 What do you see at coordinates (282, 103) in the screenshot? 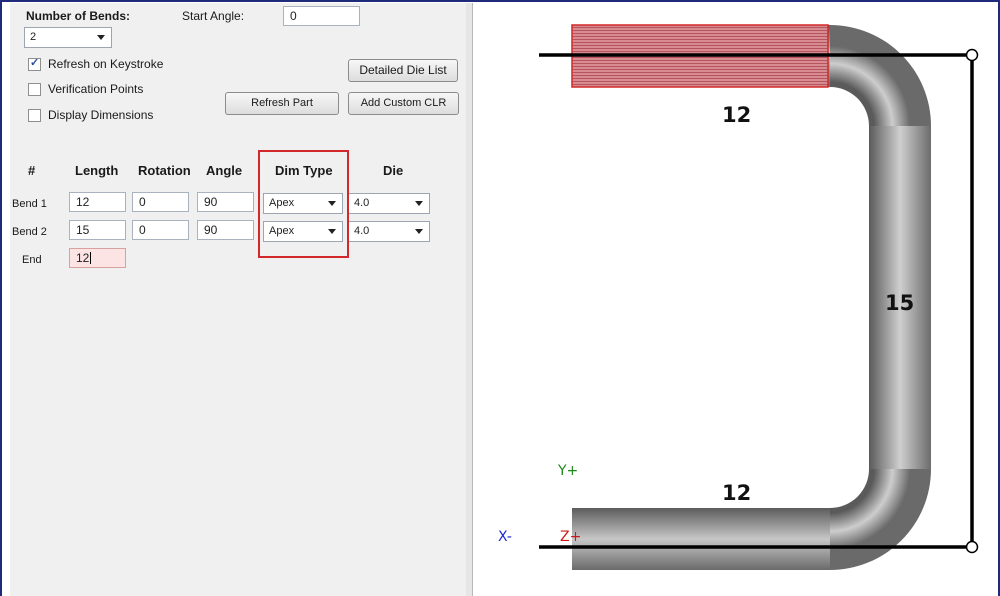
I see `refresh-part-button: Refresh Part` at bounding box center [282, 103].